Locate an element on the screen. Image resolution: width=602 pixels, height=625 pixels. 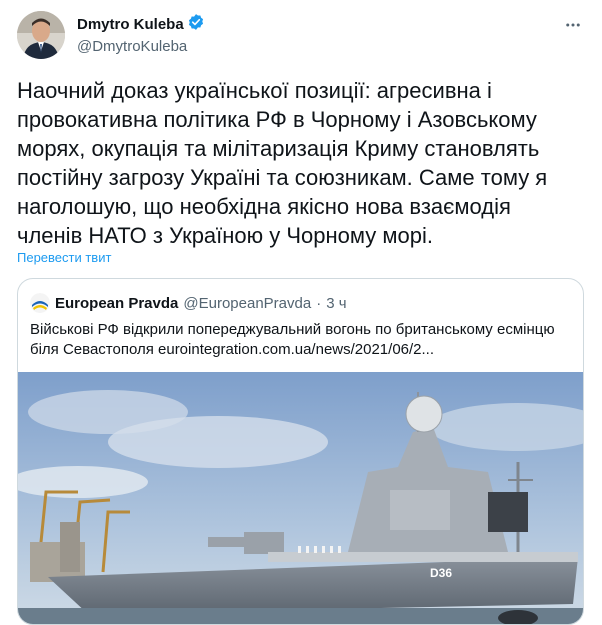
author-avatar is located at coordinates (41, 35).